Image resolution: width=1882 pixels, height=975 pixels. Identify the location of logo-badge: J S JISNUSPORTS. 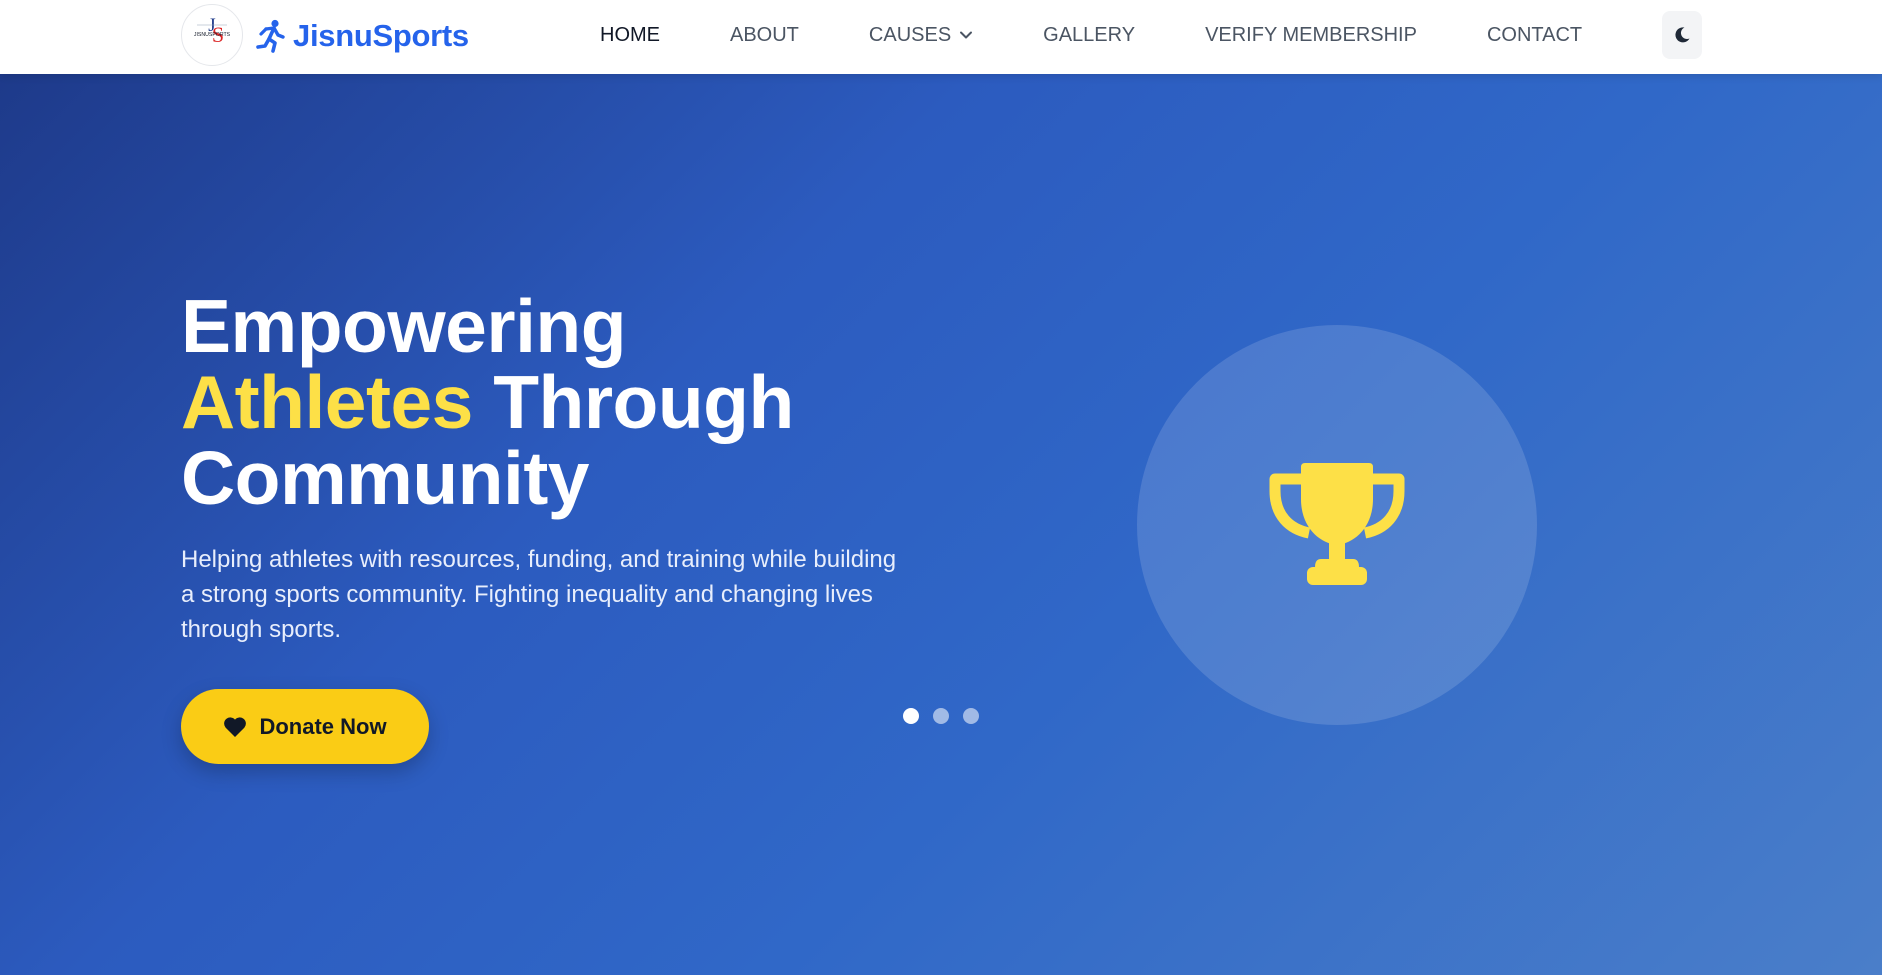
(212, 35).